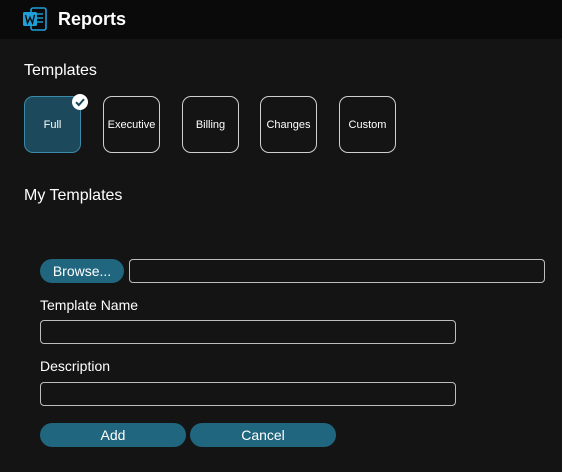 This screenshot has width=562, height=472. I want to click on word-icon, so click(35, 19).